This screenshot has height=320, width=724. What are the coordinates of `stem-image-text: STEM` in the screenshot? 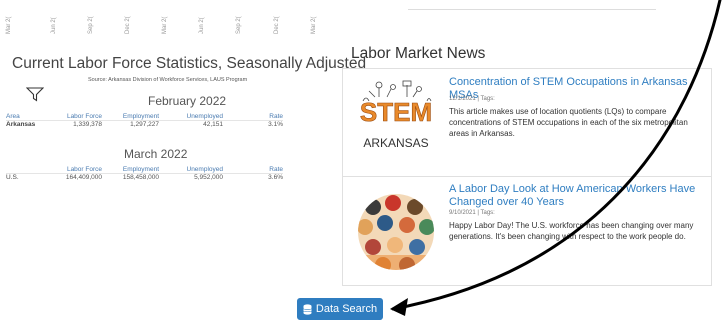 It's located at (396, 112).